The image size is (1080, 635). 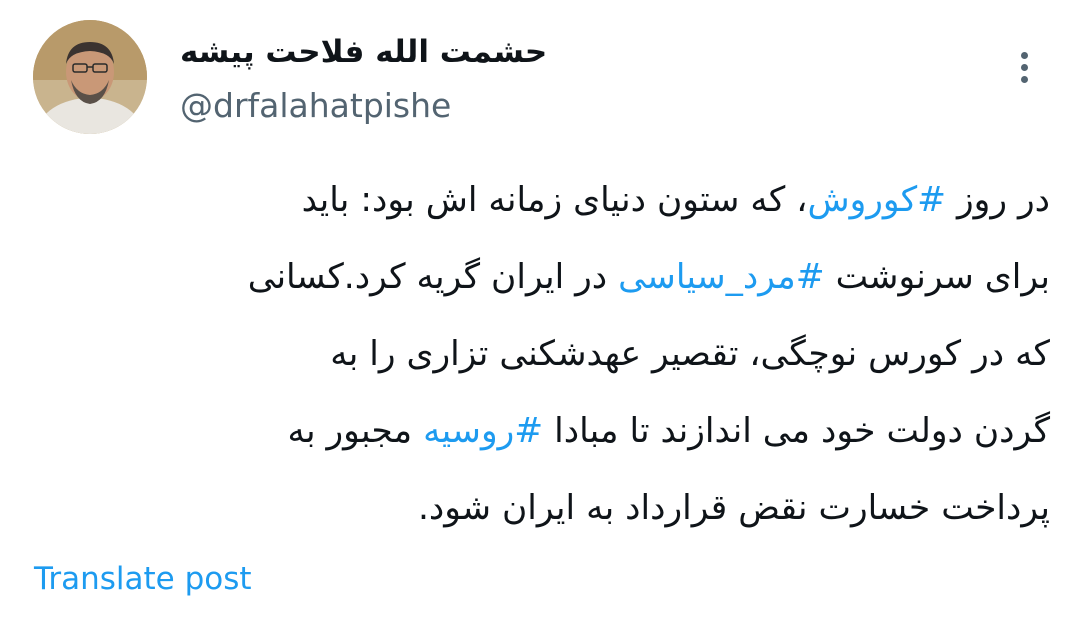 I want to click on tweet-line: پرداخت خسارت نقض قرارداد به ایران شود., so click(x=540, y=508).